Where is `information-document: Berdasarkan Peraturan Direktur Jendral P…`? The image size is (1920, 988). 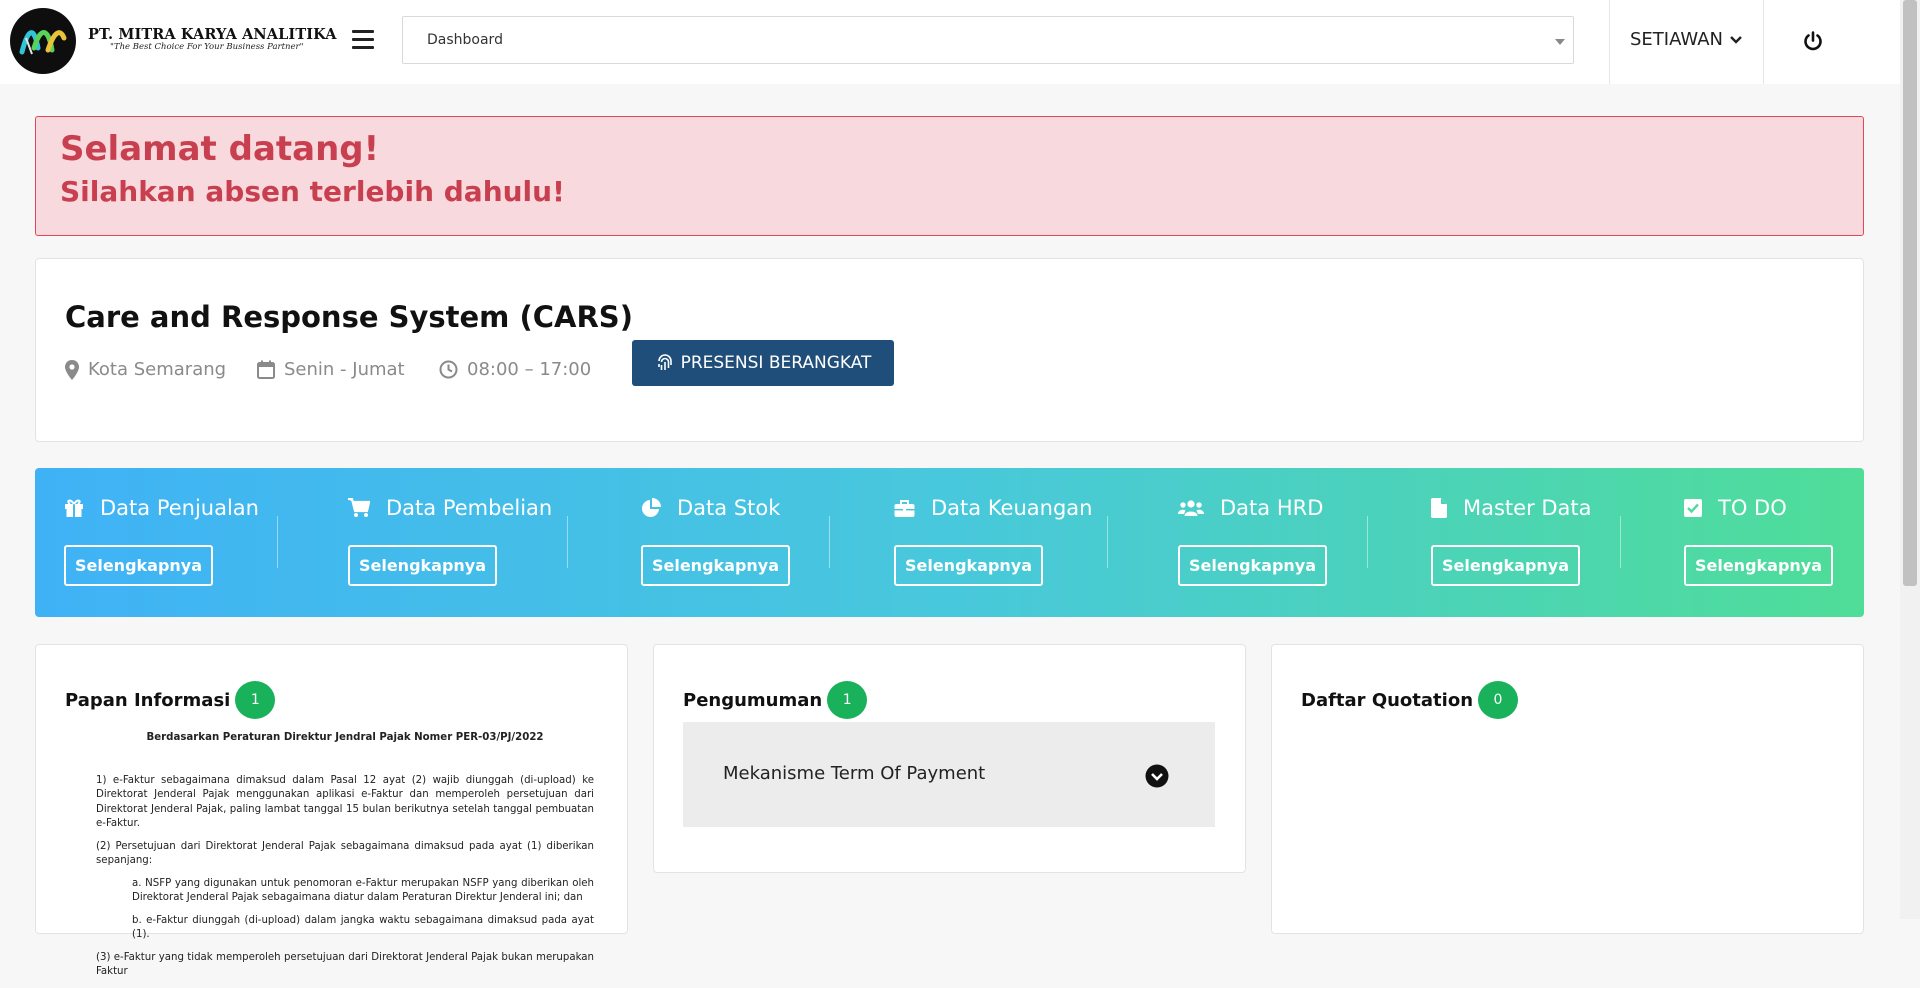
information-document: Berdasarkan Peraturan Direktur Jendral P… is located at coordinates (345, 859).